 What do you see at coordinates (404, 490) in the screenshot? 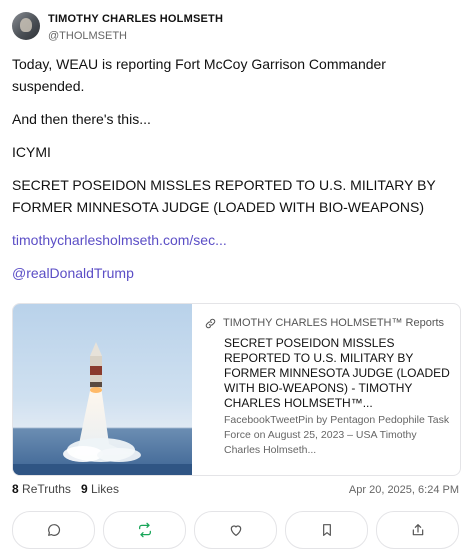
I see `post-timestamp: Apr 20, 2025, 6:24 PM` at bounding box center [404, 490].